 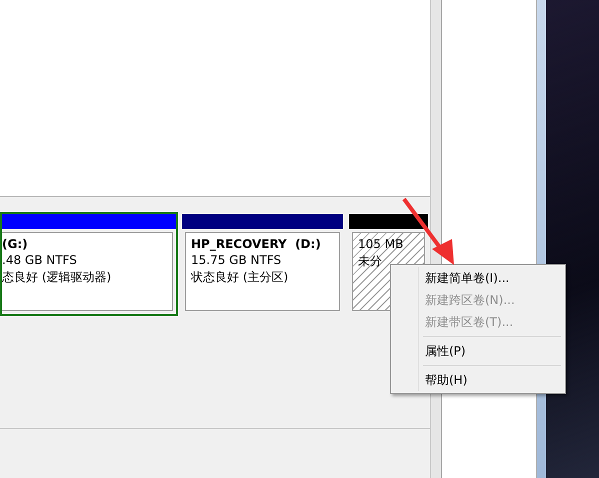 I want to click on partition-block: (G:) .48 GB NTFS 态良好 (逻辑驱动器), so click(x=89, y=264).